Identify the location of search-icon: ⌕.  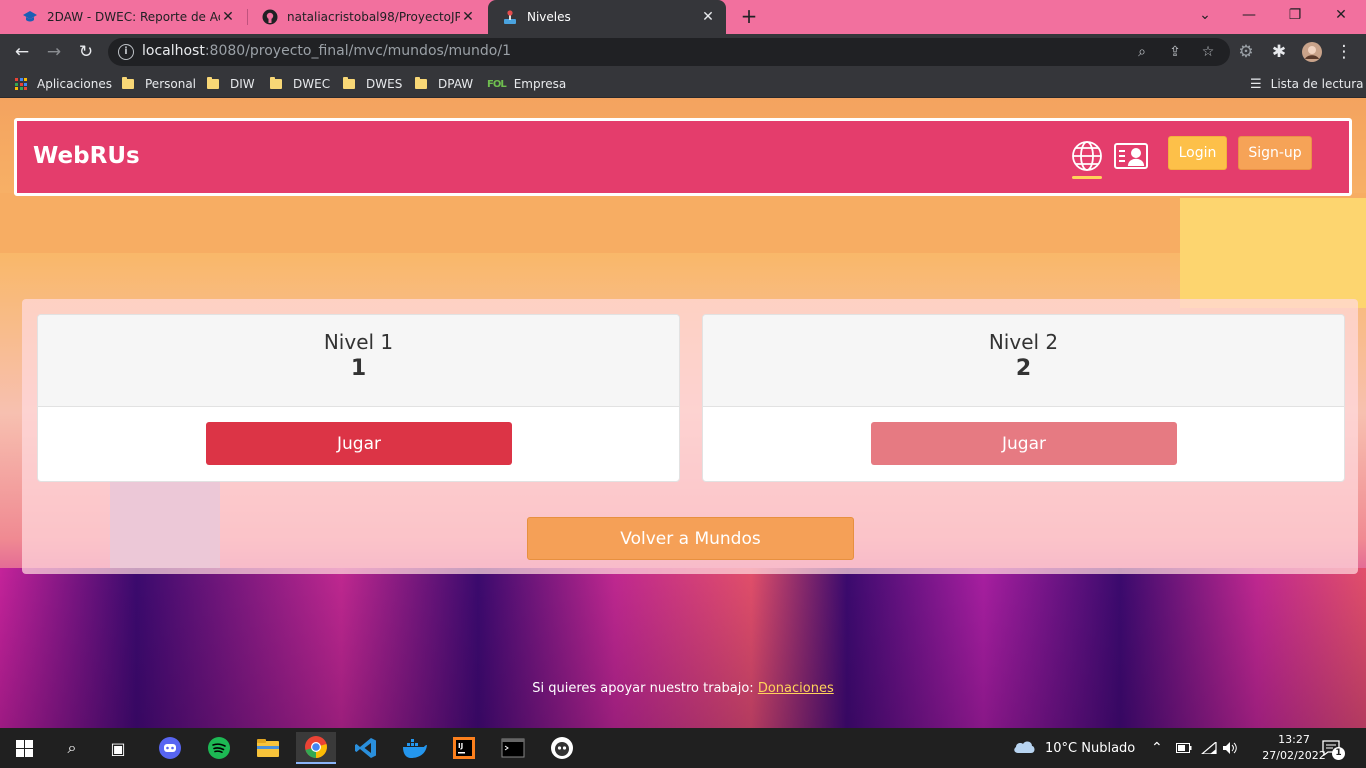
(72, 748).